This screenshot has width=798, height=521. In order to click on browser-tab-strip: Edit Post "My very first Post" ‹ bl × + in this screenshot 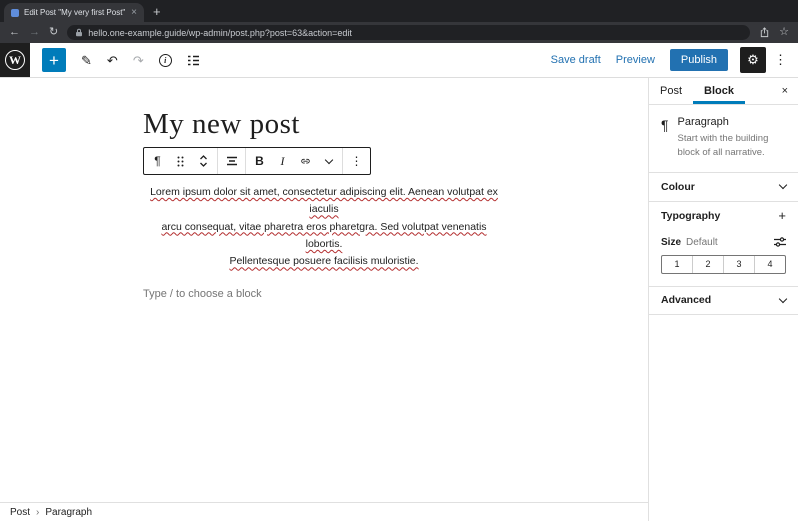, I will do `click(399, 11)`.